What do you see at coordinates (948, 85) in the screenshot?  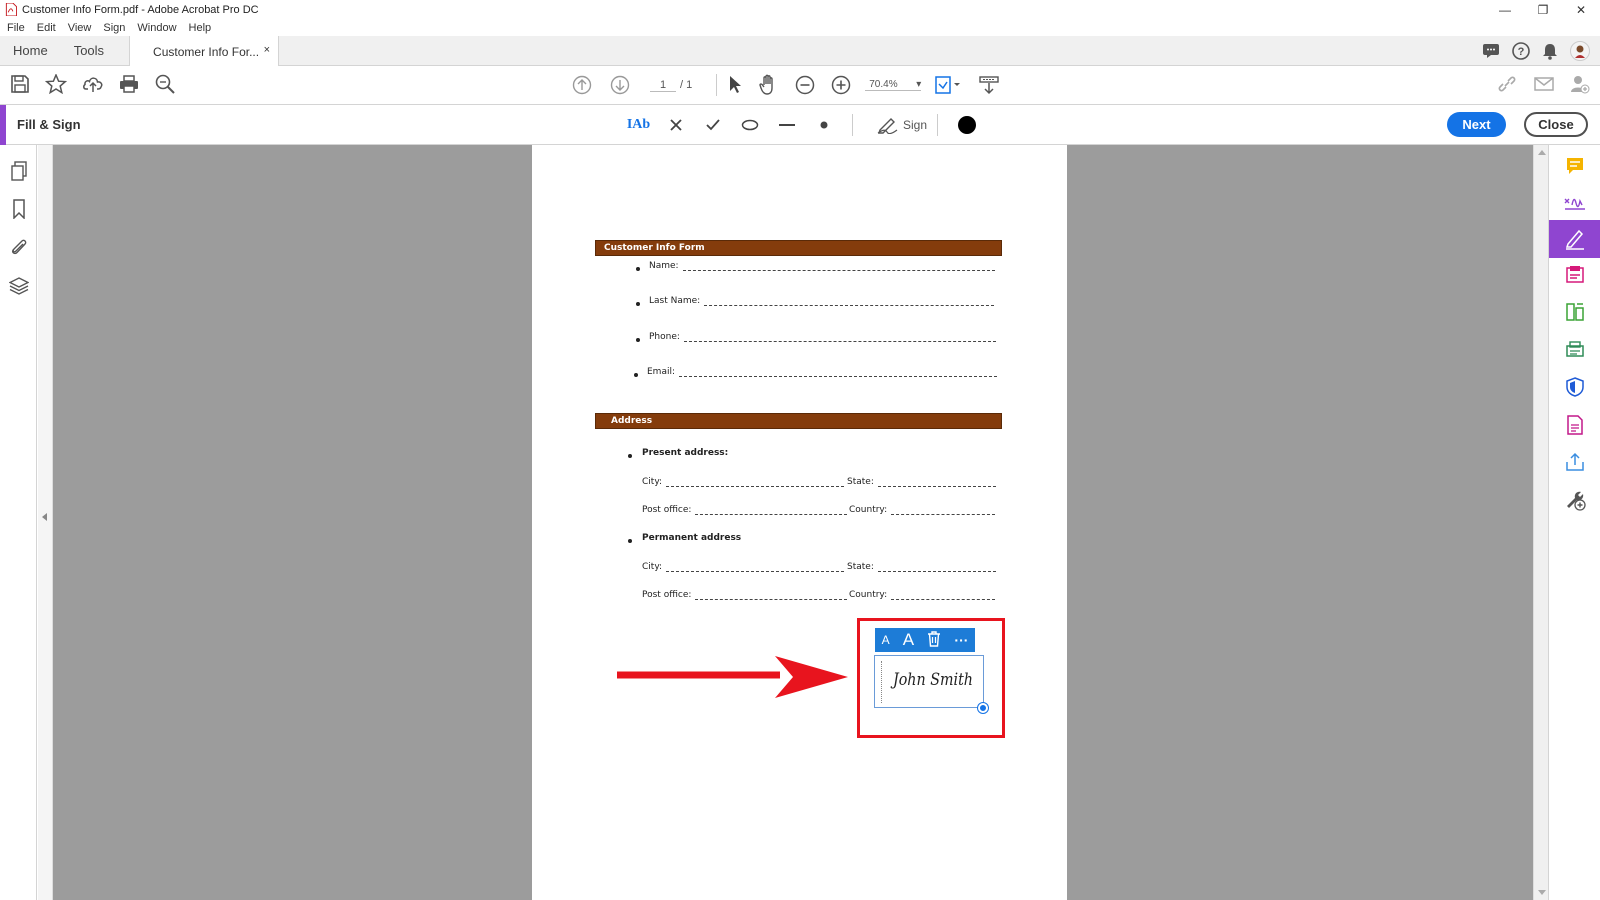 I see `page-display-icon` at bounding box center [948, 85].